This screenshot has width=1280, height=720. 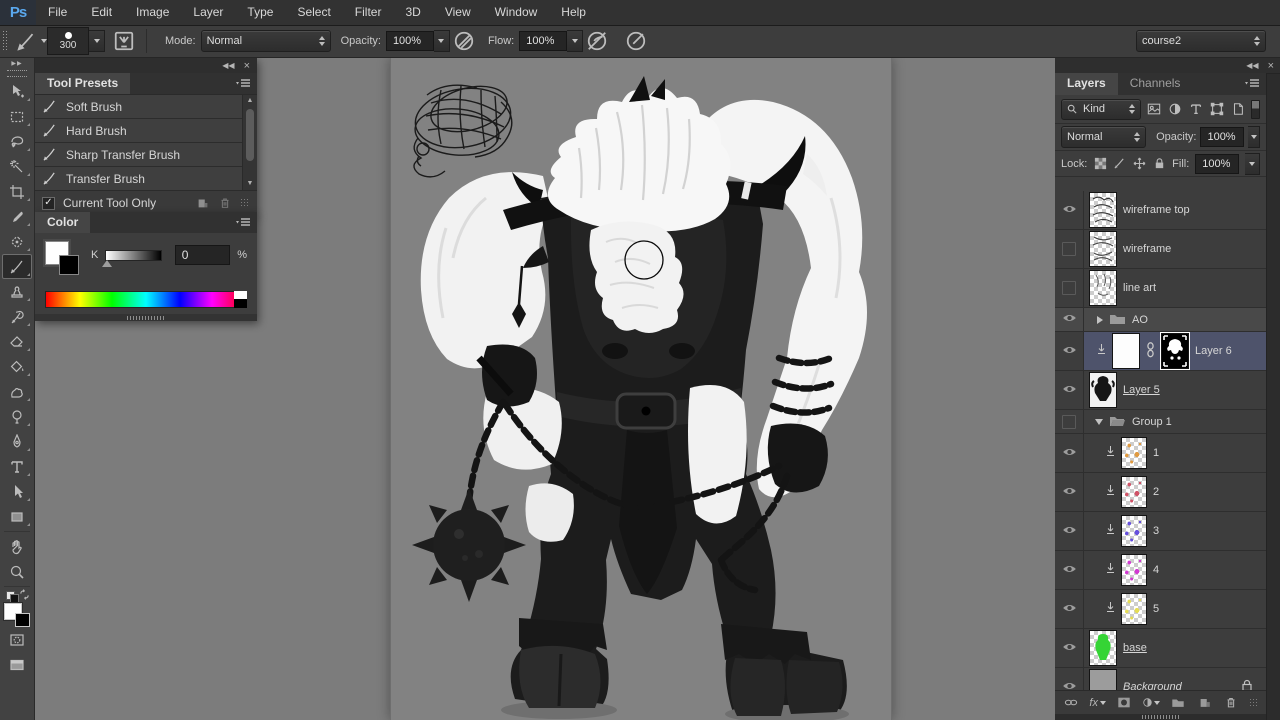 I want to click on add-mask-icon, so click(x=1124, y=703).